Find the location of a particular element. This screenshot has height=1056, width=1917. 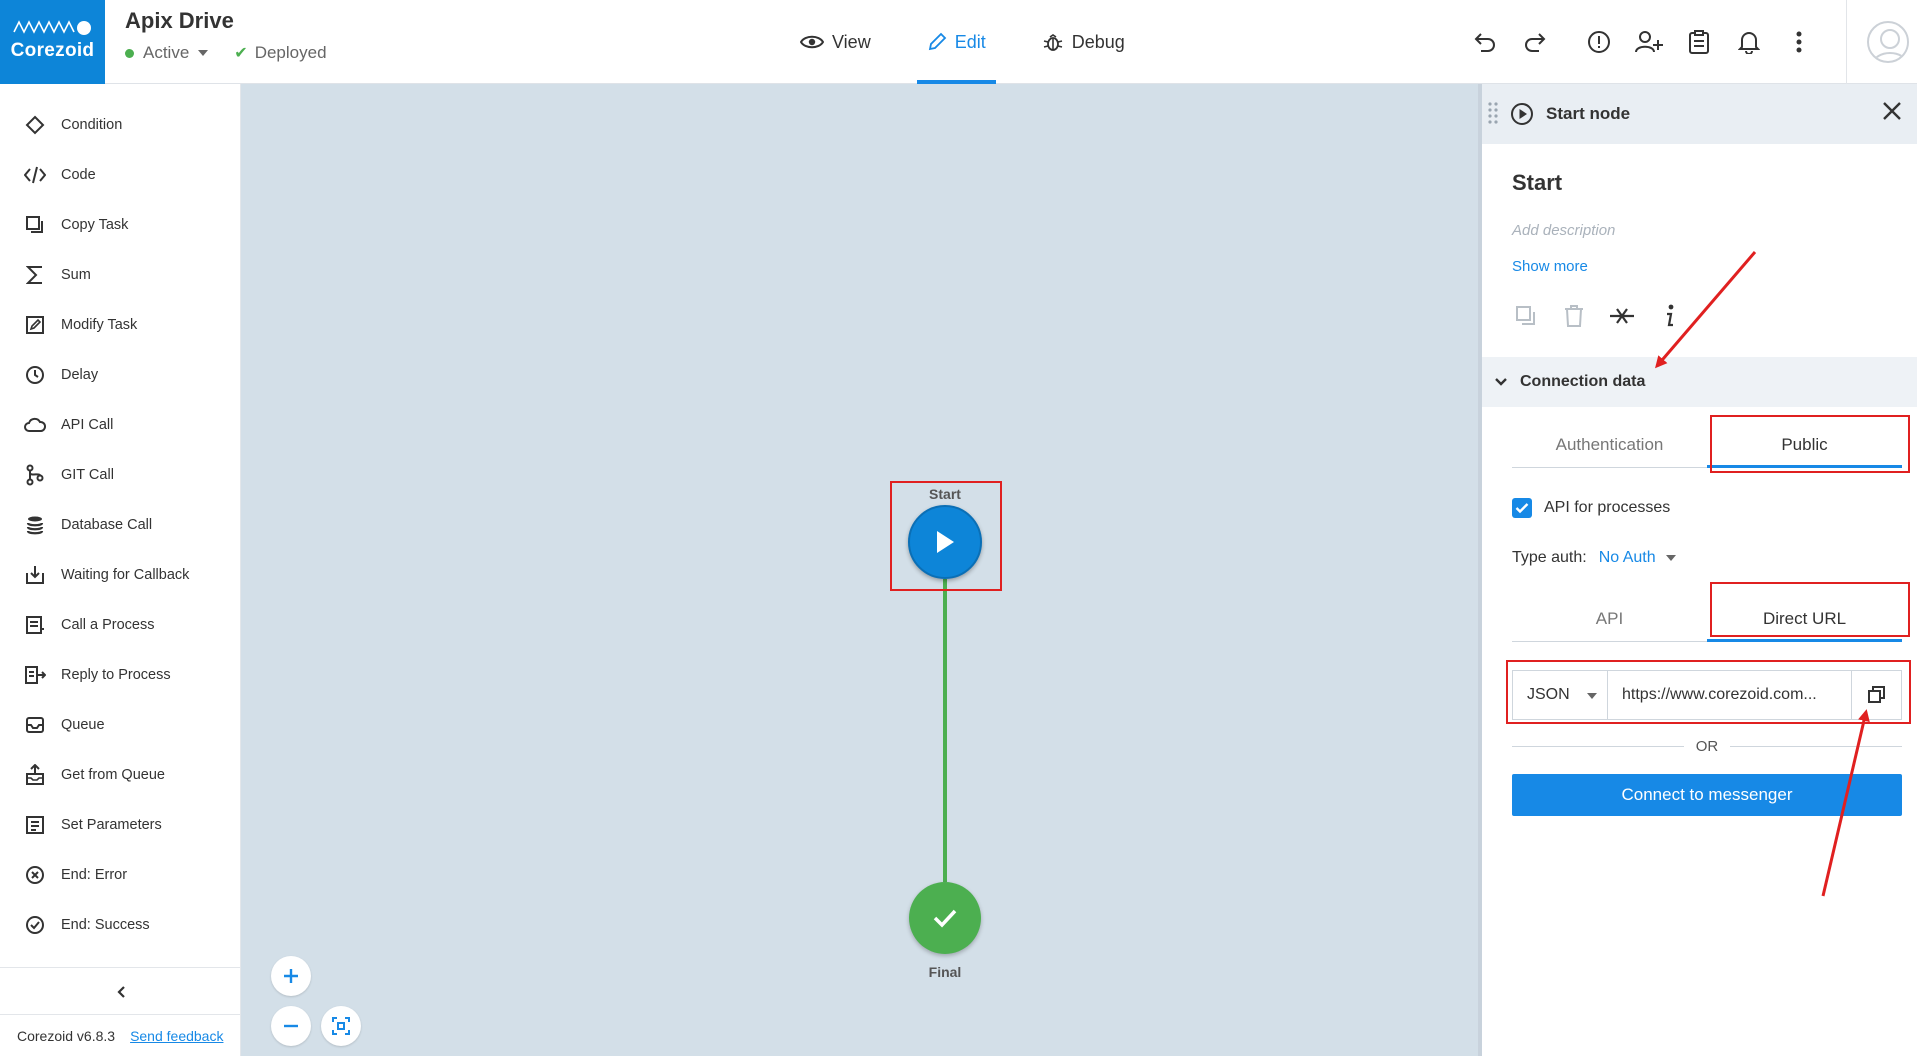

sidebar-item-label: Sum is located at coordinates (76, 275).